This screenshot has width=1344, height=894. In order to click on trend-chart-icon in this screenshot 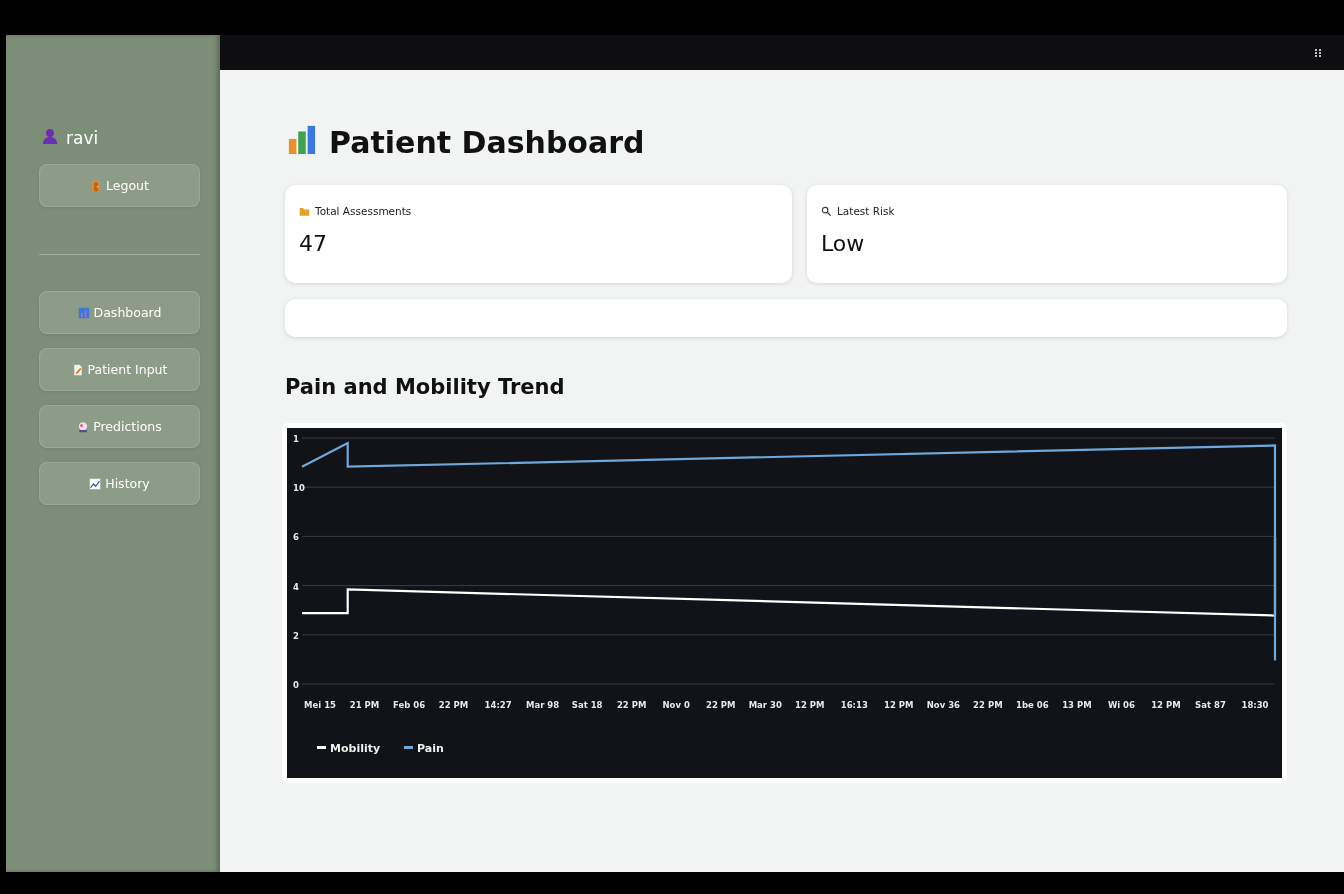, I will do `click(95, 483)`.